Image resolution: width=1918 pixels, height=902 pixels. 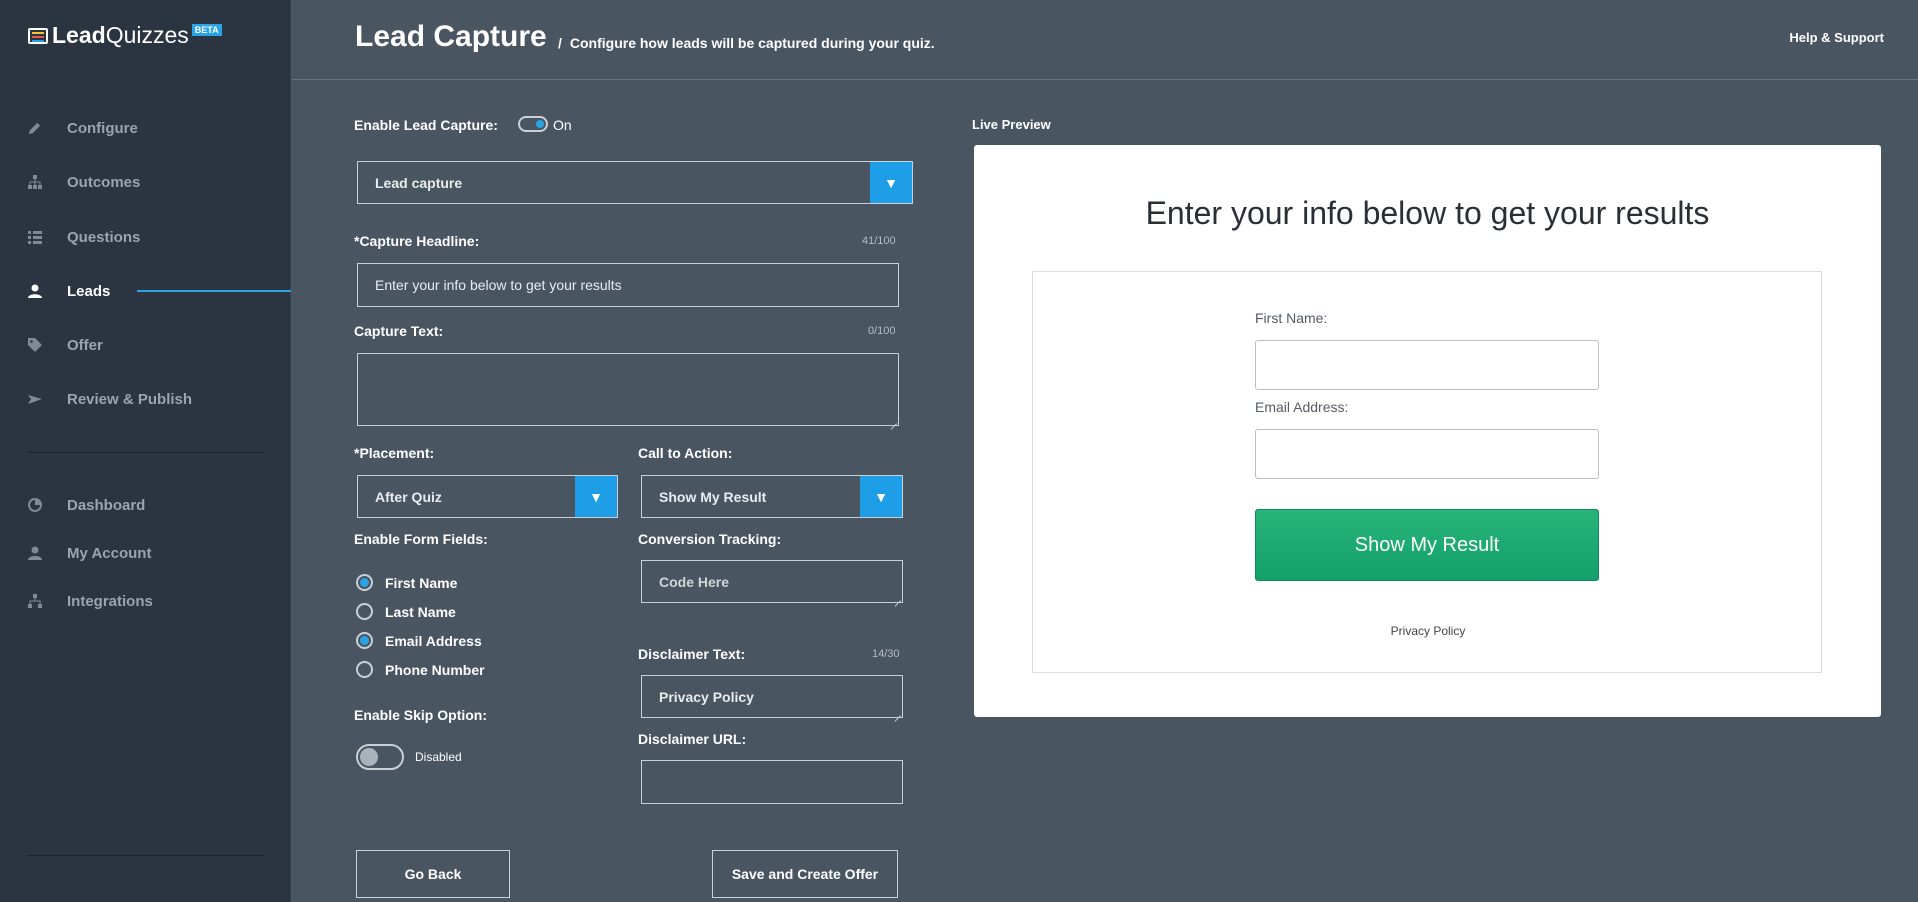 What do you see at coordinates (886, 654) in the screenshot?
I see `disclaimer-text-counter: 14/30` at bounding box center [886, 654].